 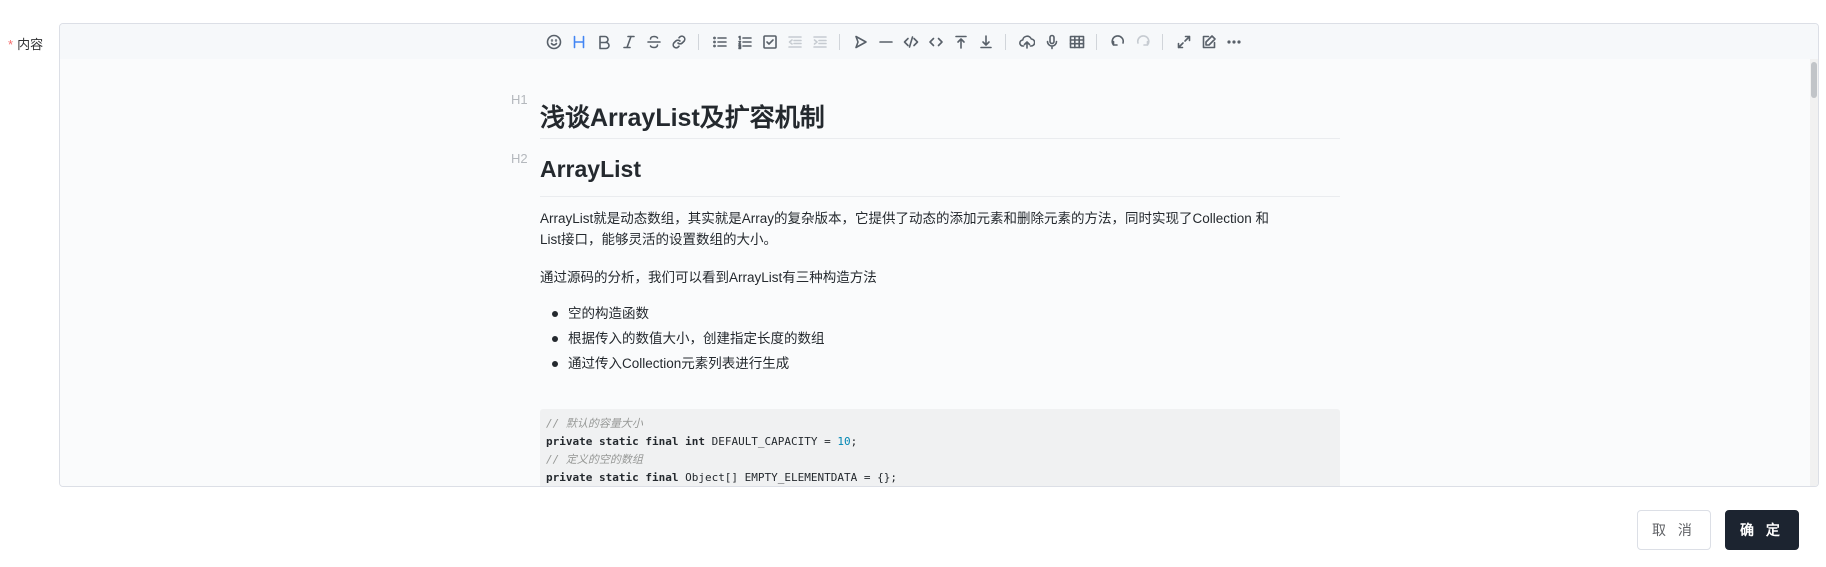 I want to click on list-item: 根据传入的数值大小，创建指定长度的数组, so click(x=935, y=338).